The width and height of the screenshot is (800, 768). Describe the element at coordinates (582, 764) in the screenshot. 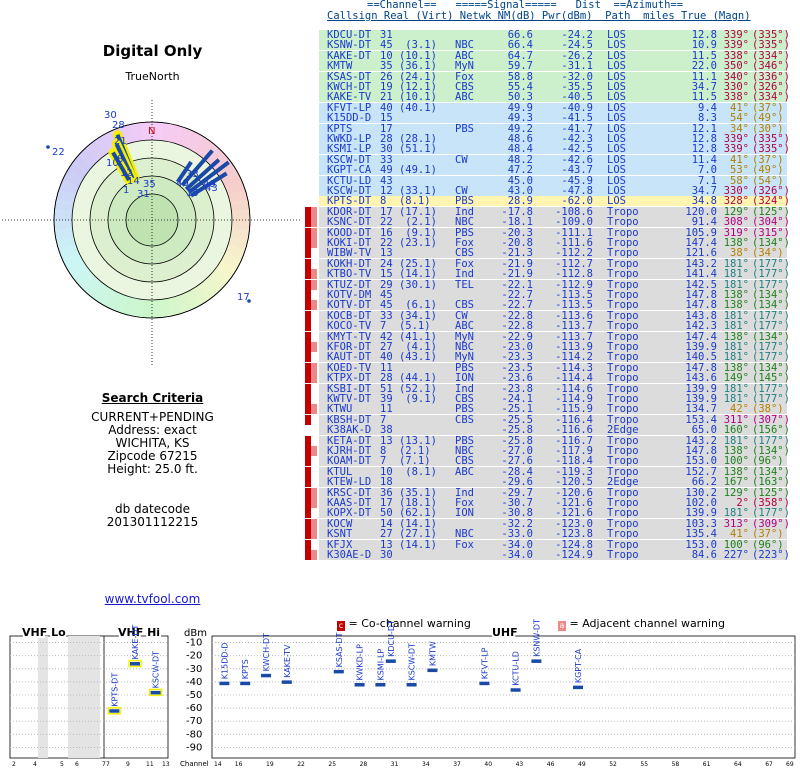

I see `uhf-channel-tick: 49` at that location.